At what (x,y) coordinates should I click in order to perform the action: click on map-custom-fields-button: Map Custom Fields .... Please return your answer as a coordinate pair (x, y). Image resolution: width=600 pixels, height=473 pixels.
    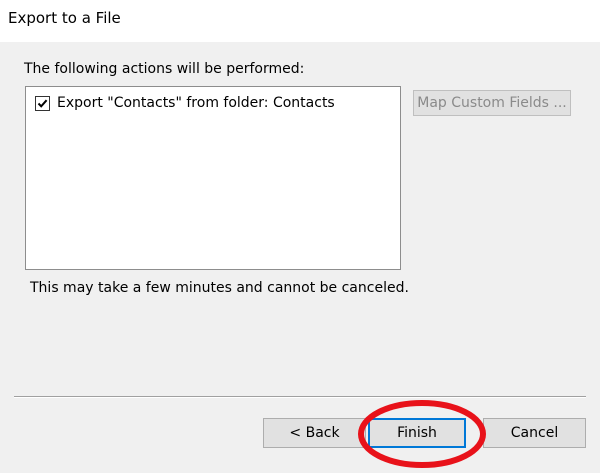
    Looking at the image, I should click on (492, 103).